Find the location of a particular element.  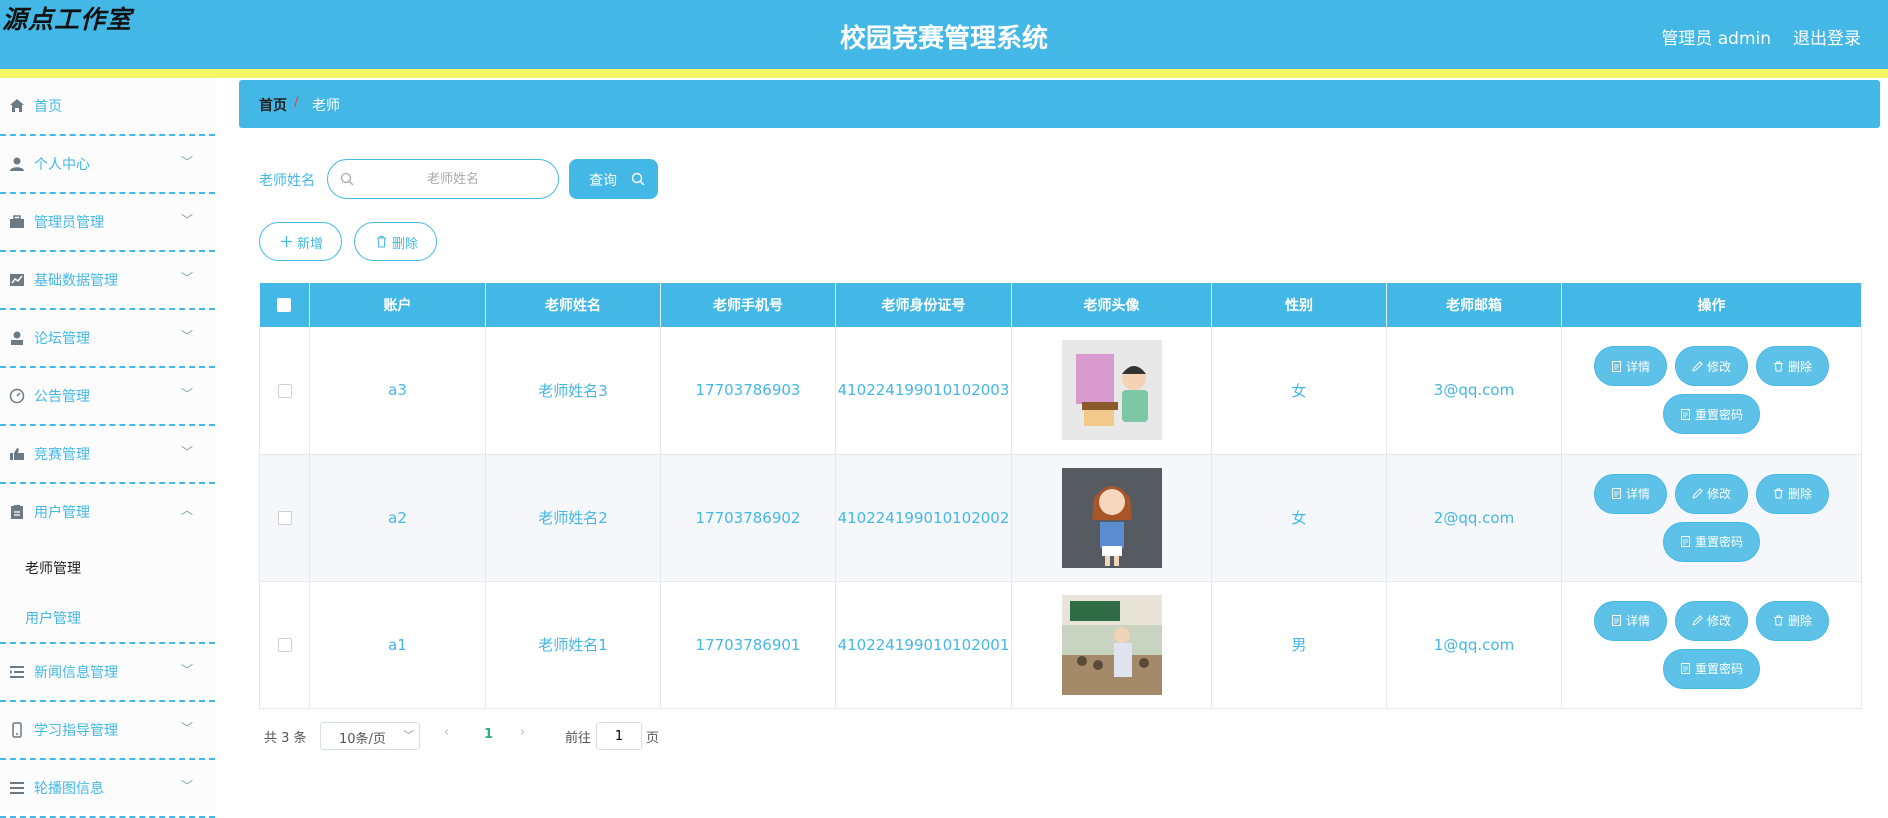

sidebar-item-basic-data: 基础数据管理 ﹀ is located at coordinates (107, 281).